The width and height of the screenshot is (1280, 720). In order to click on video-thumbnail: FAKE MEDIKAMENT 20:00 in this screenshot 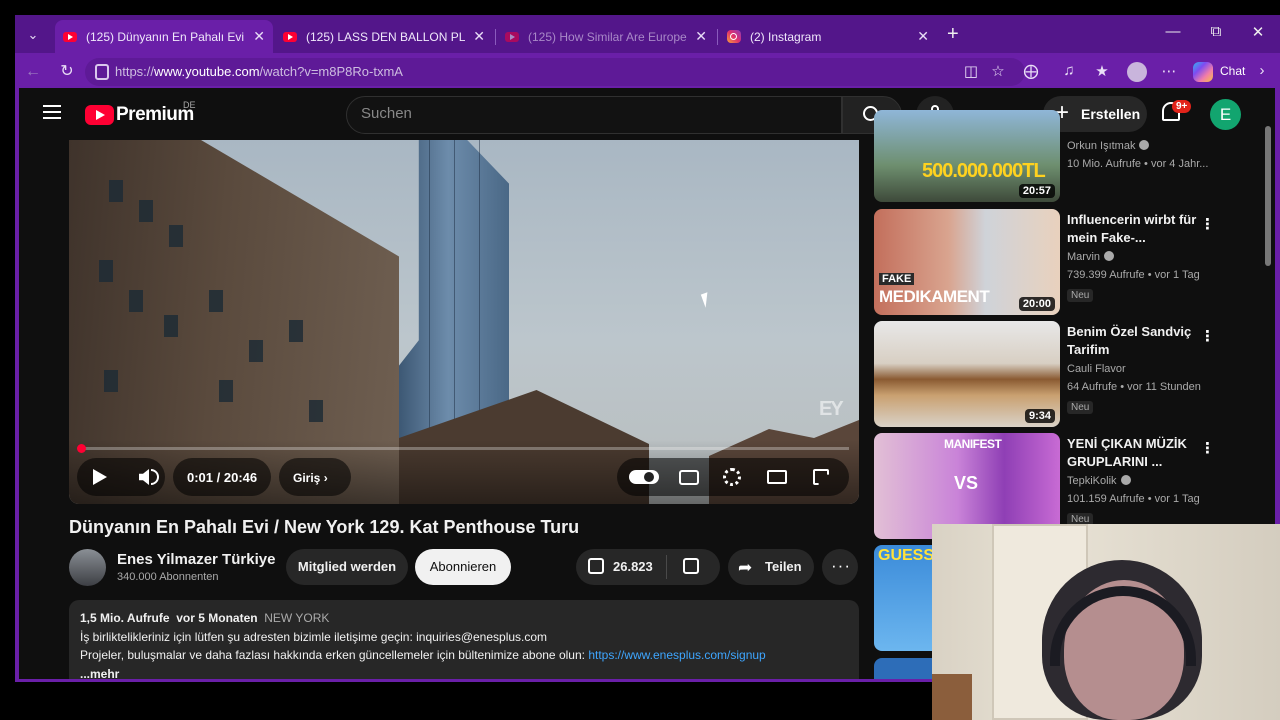, I will do `click(967, 262)`.